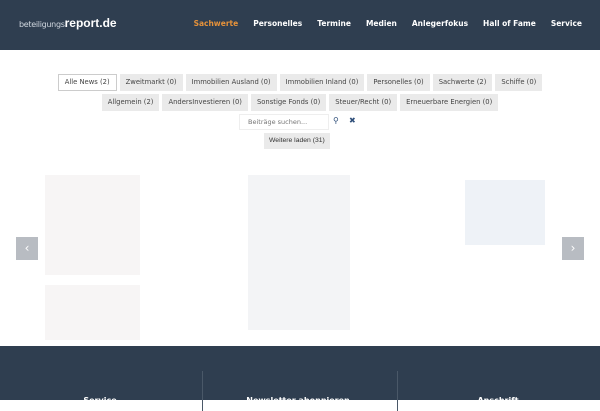 This screenshot has height=411, width=600. I want to click on nav-anlegerfokus: Anlegerfokus, so click(440, 23).